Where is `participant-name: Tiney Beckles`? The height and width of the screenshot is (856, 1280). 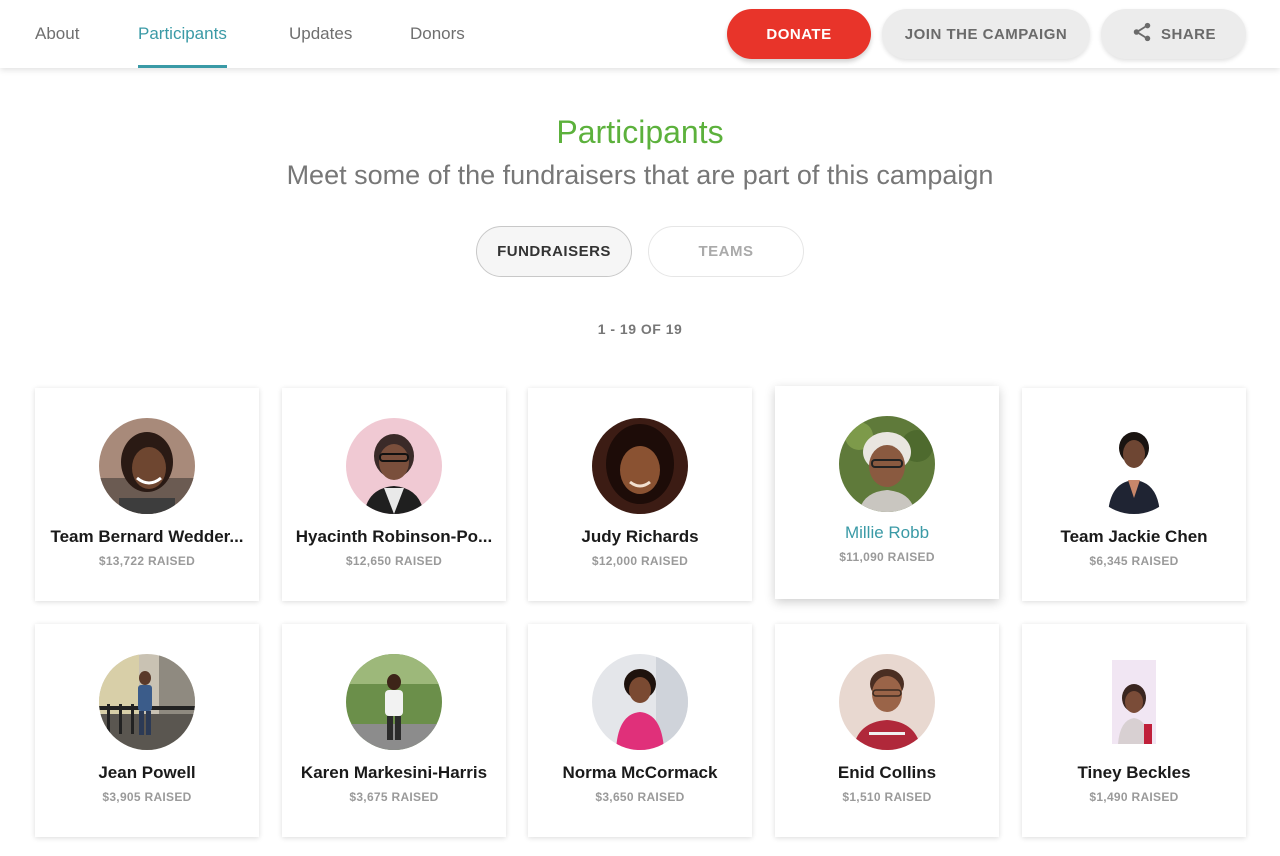
participant-name: Tiney Beckles is located at coordinates (1134, 772).